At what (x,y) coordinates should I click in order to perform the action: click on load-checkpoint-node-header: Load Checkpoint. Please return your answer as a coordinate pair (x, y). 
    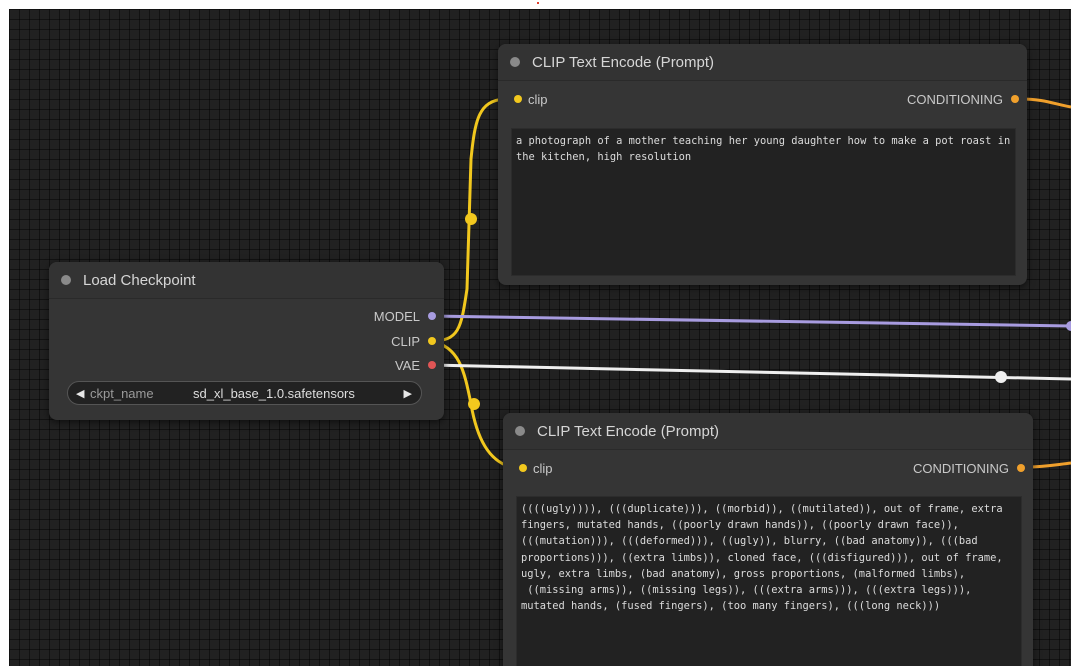
    Looking at the image, I should click on (246, 280).